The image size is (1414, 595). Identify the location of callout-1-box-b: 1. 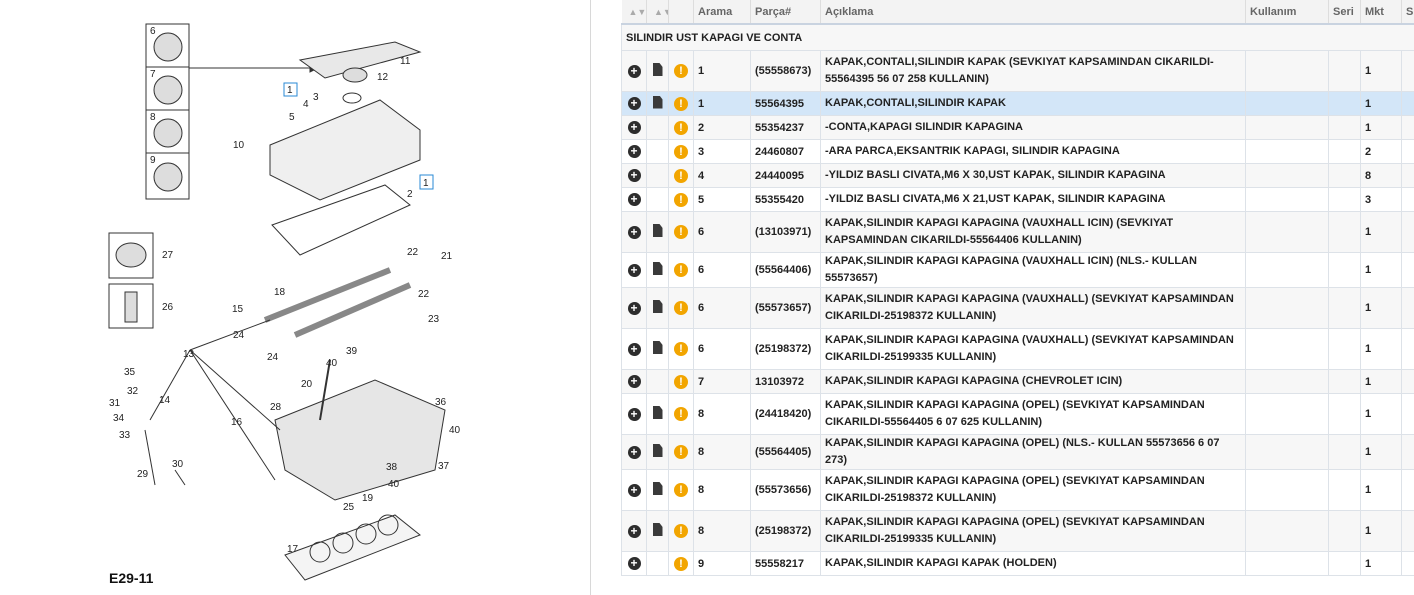
(426, 183).